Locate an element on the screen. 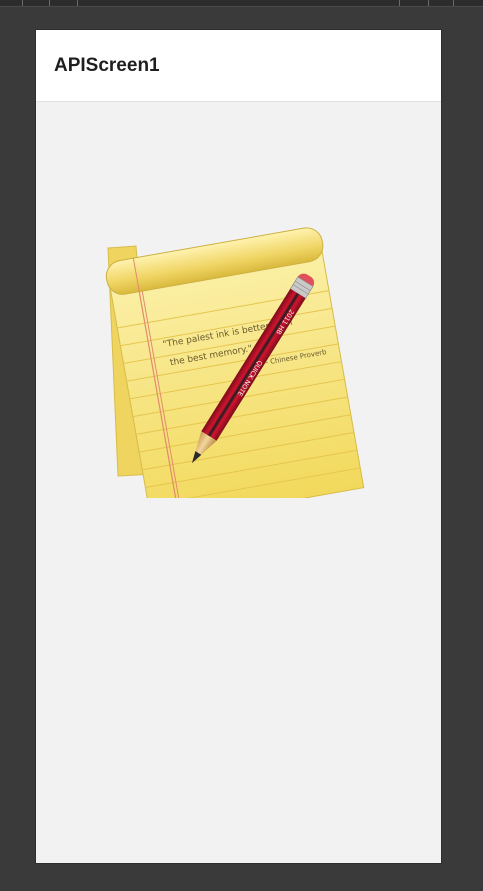 The image size is (483, 891). app-bar: APIScreen1 is located at coordinates (238, 66).